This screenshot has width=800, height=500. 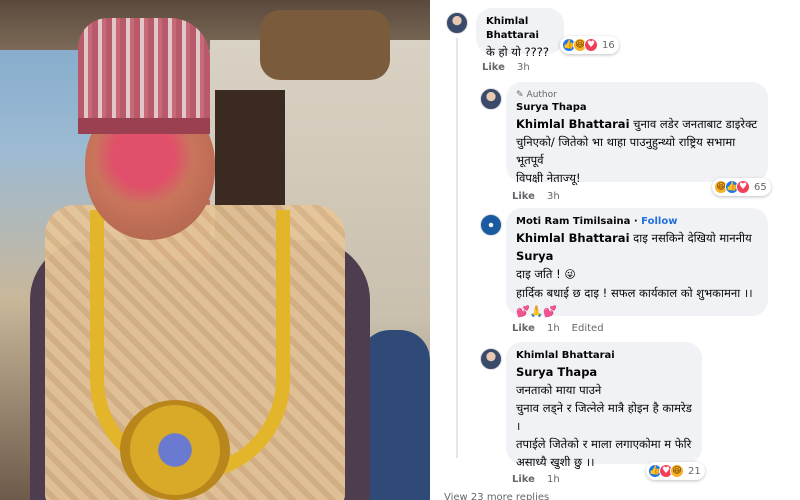 I want to click on photo-dhaka-topi, so click(x=144, y=75).